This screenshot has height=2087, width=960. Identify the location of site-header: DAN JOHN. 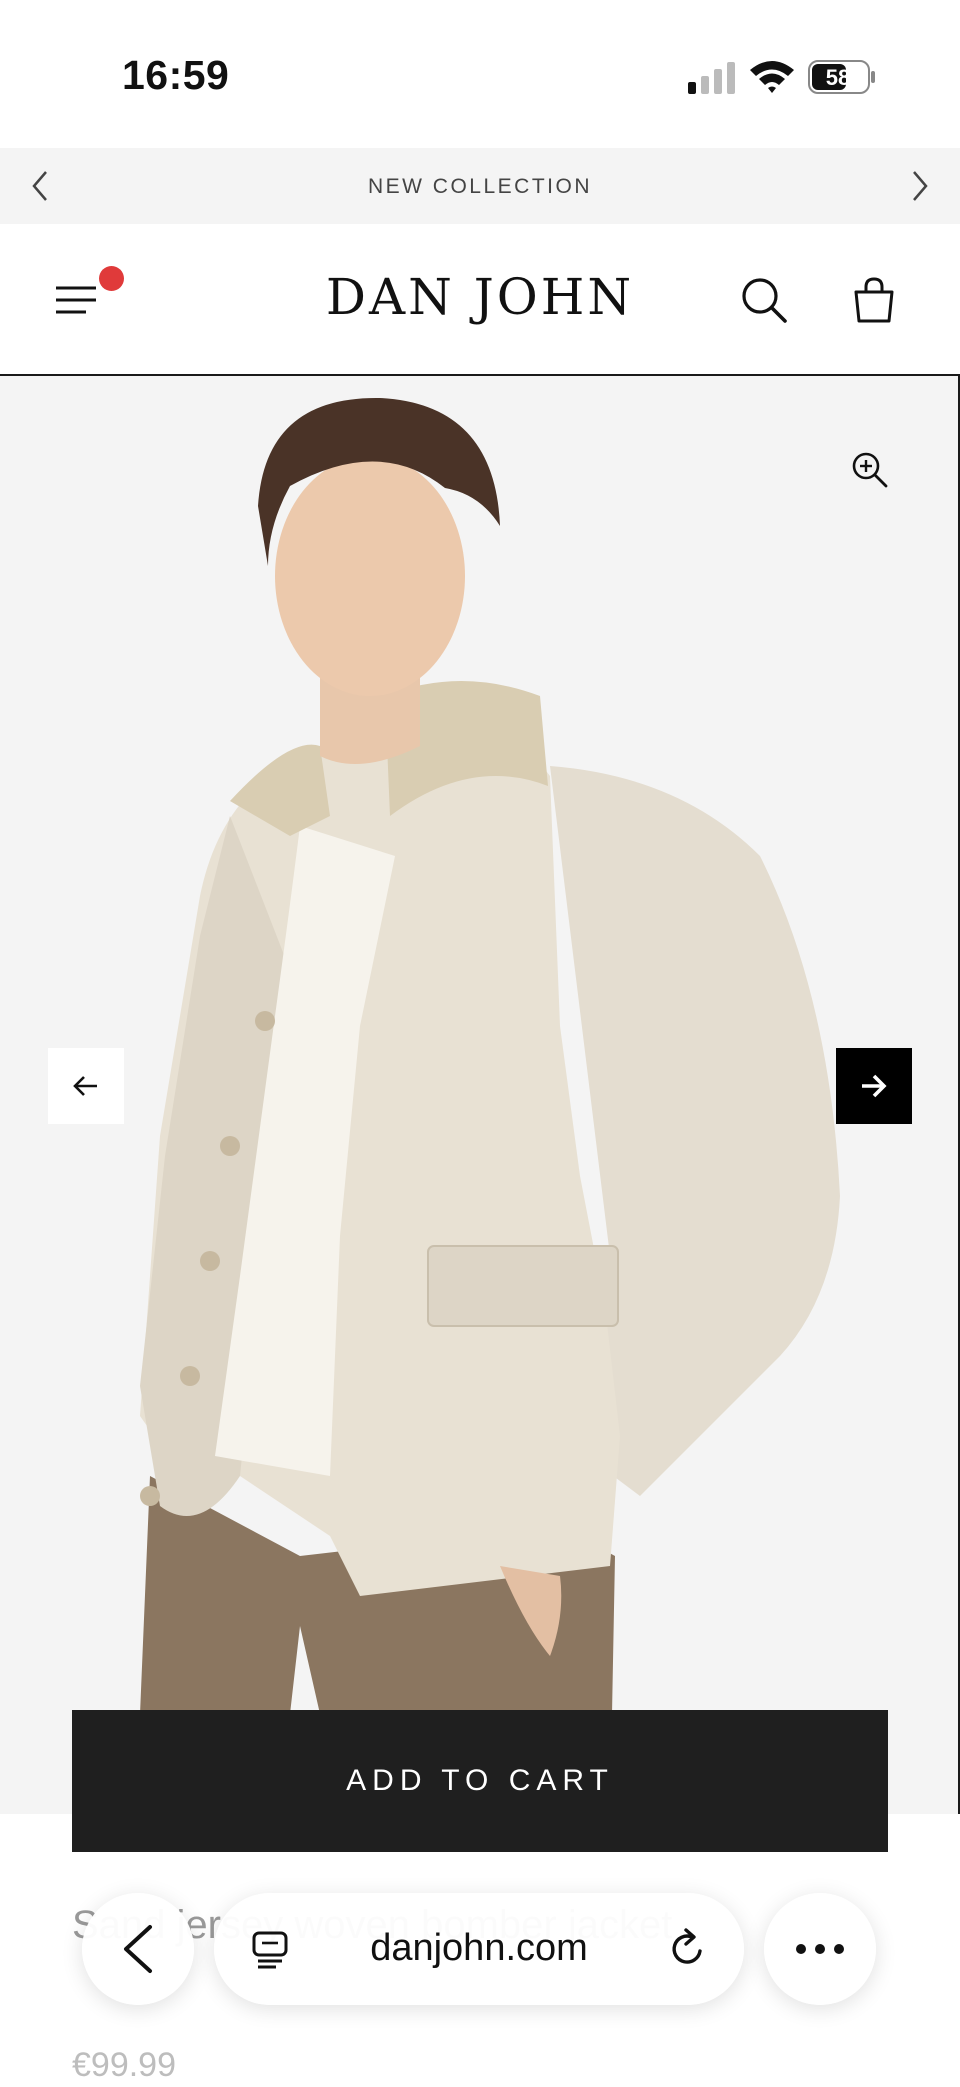
(480, 300).